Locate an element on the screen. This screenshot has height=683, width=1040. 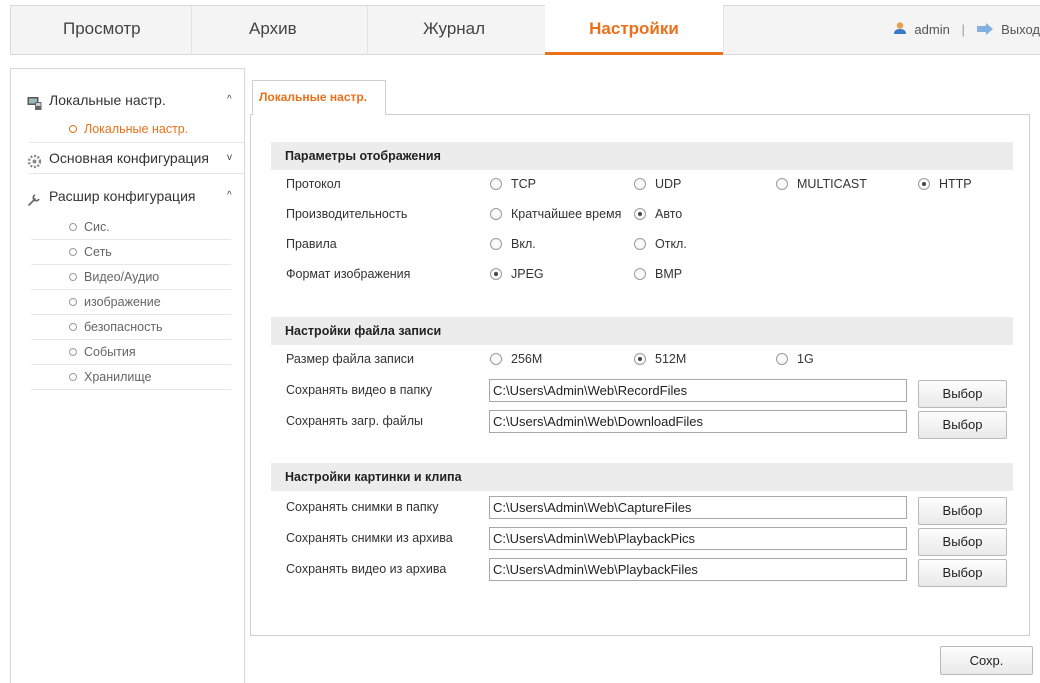
sidebar-group-label: Основная конфигурация is located at coordinates (129, 158).